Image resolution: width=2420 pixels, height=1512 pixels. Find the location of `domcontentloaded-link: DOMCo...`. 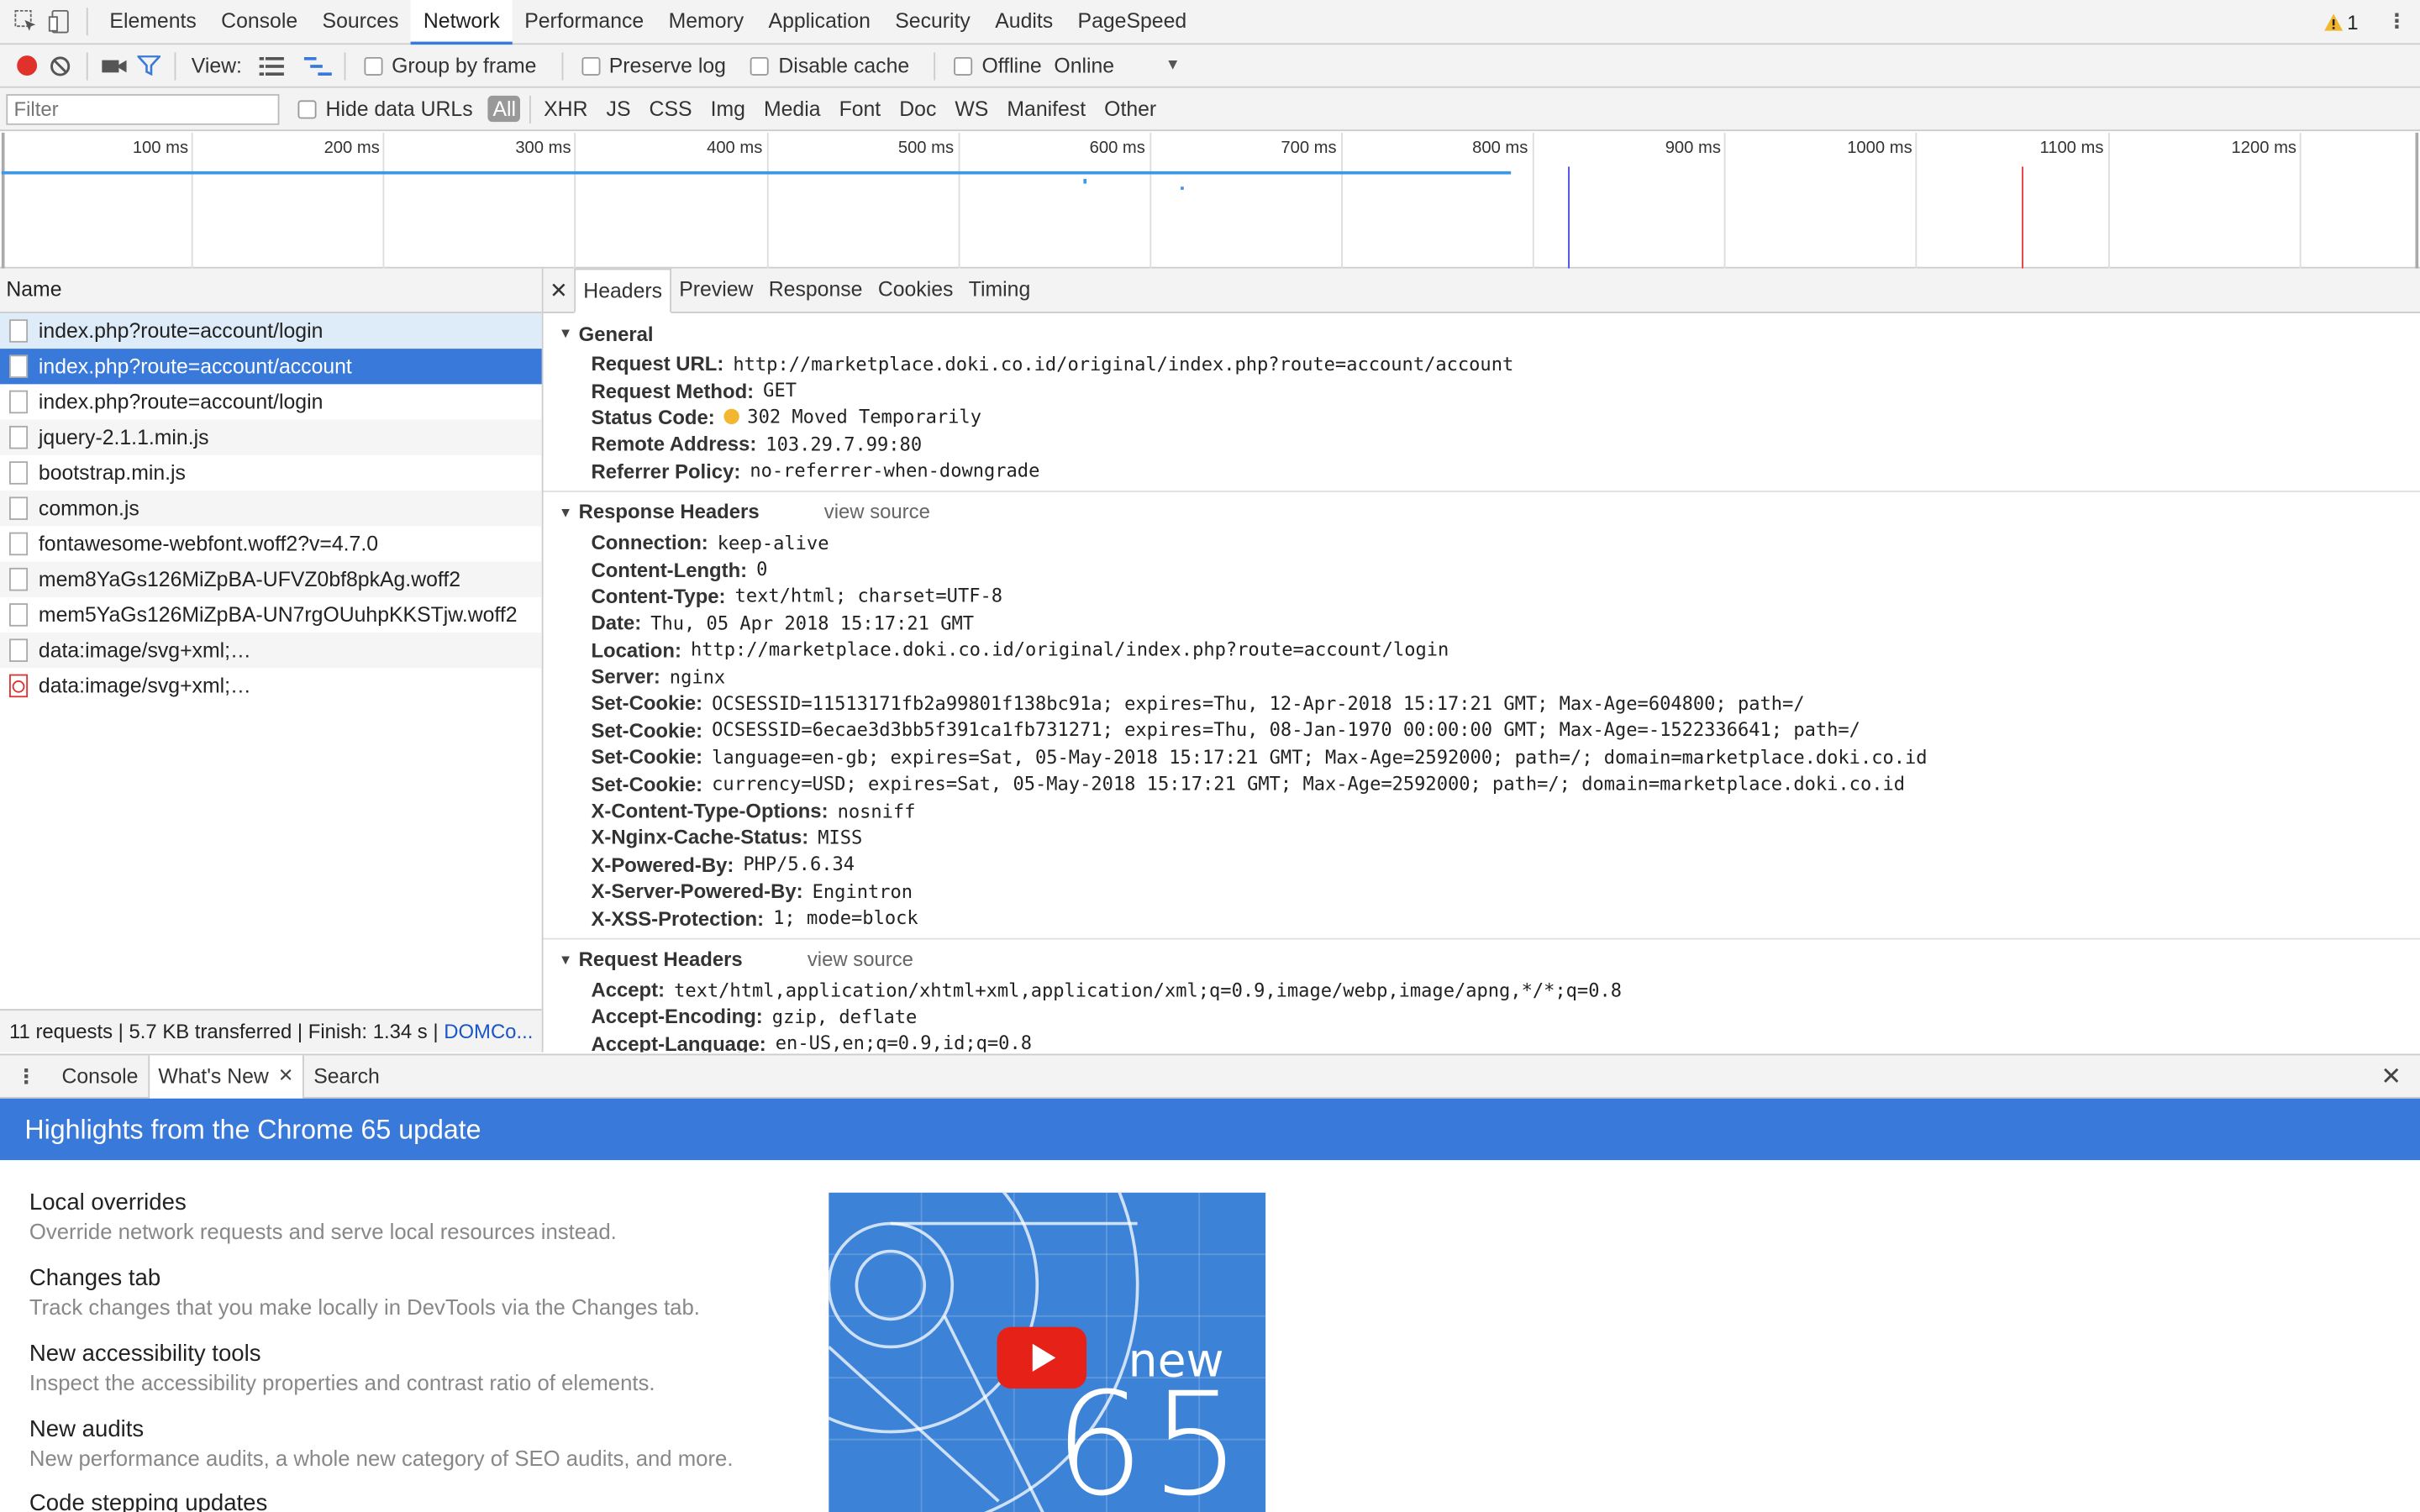

domcontentloaded-link: DOMCo... is located at coordinates (488, 1031).